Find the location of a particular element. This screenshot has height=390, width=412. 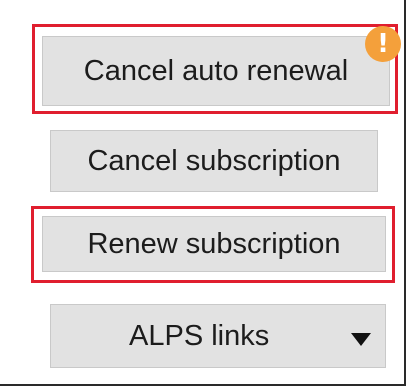

cancel-subscription-label: Cancel subscription is located at coordinates (214, 160).